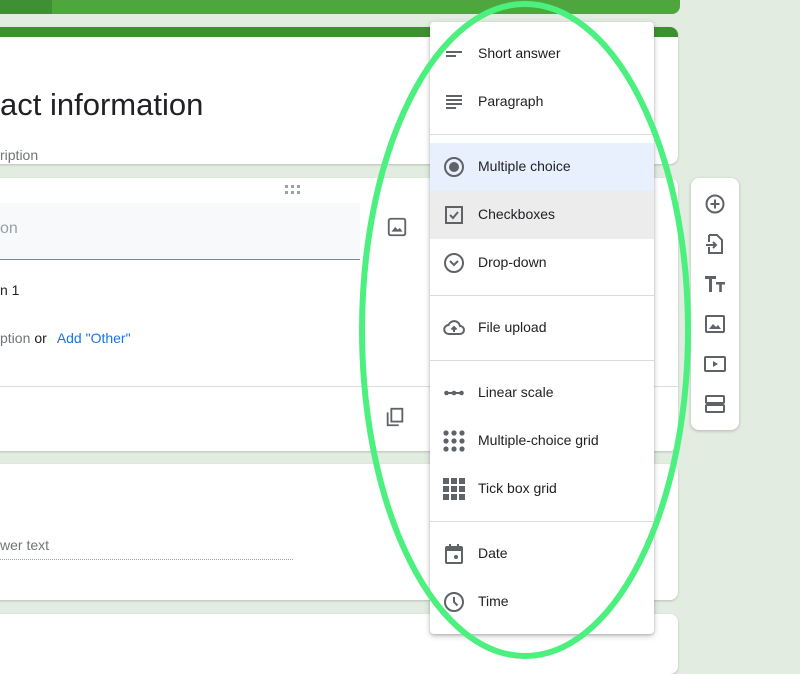  Describe the element at coordinates (101, 105) in the screenshot. I see `section-title: act information` at that location.